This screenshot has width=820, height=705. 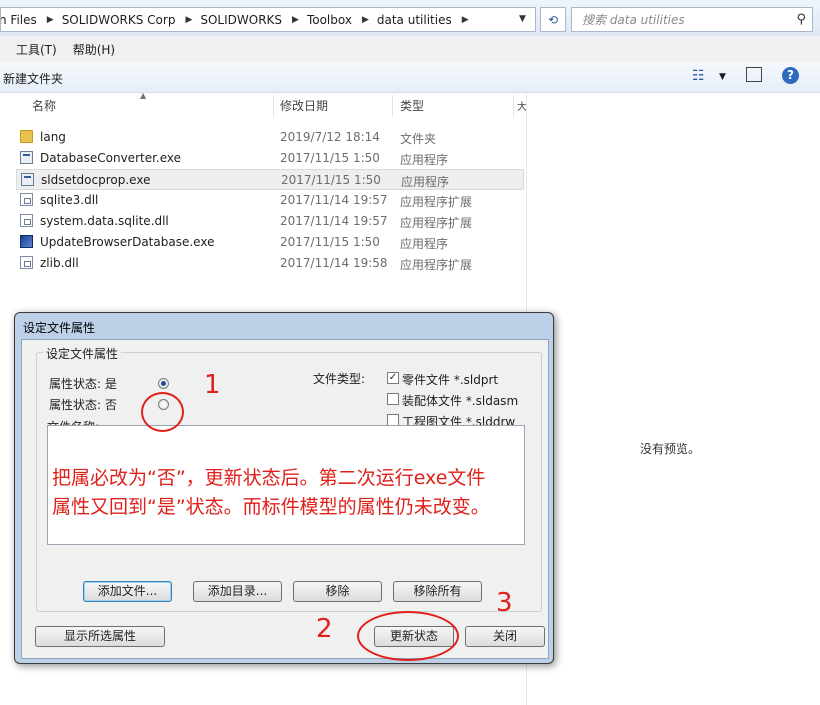 I want to click on breadcrumb-toolbox: Toolbox, so click(x=329, y=20).